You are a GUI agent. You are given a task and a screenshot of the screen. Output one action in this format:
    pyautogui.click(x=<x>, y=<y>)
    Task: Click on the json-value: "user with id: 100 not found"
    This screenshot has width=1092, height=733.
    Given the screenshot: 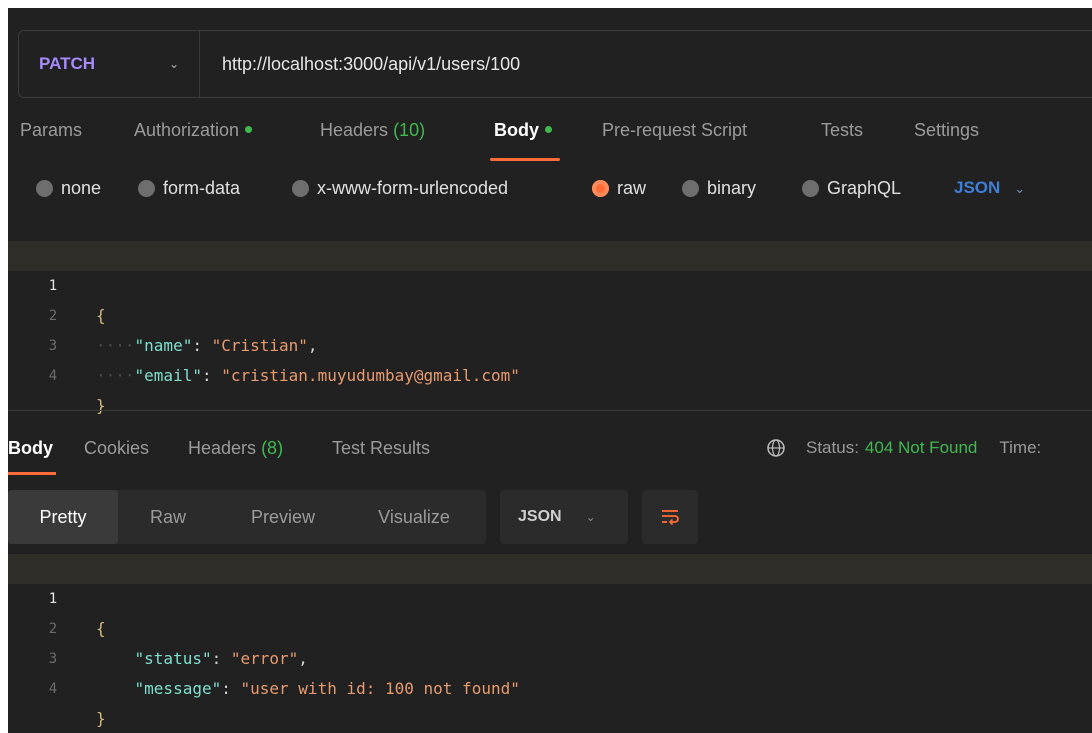 What is the action you would take?
    pyautogui.click(x=380, y=688)
    